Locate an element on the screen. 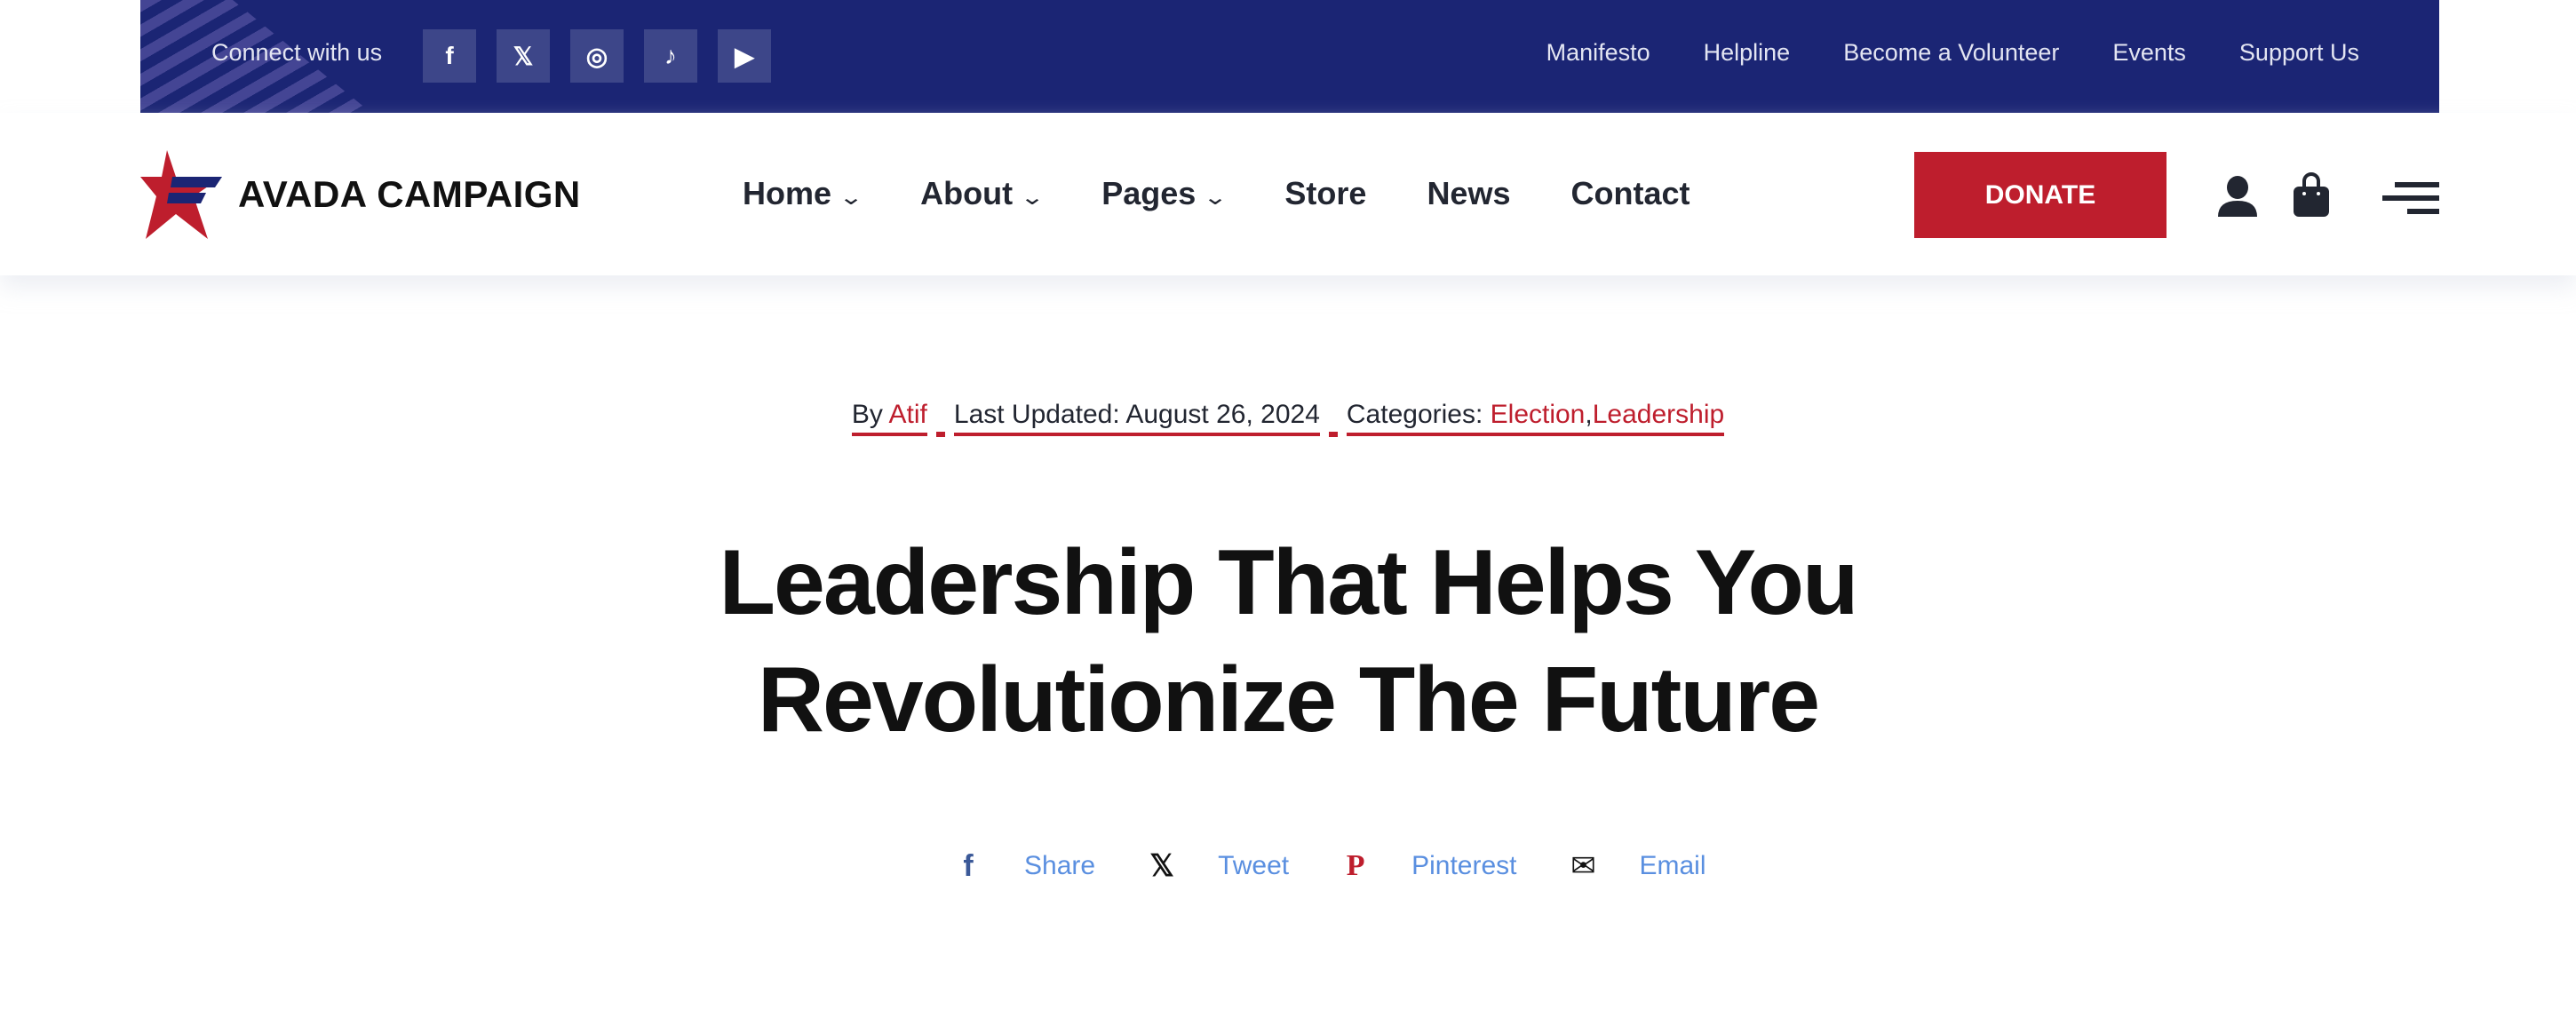 Image resolution: width=2576 pixels, height=1018 pixels. share-tweet: 𝕏 Tweet is located at coordinates (1214, 866).